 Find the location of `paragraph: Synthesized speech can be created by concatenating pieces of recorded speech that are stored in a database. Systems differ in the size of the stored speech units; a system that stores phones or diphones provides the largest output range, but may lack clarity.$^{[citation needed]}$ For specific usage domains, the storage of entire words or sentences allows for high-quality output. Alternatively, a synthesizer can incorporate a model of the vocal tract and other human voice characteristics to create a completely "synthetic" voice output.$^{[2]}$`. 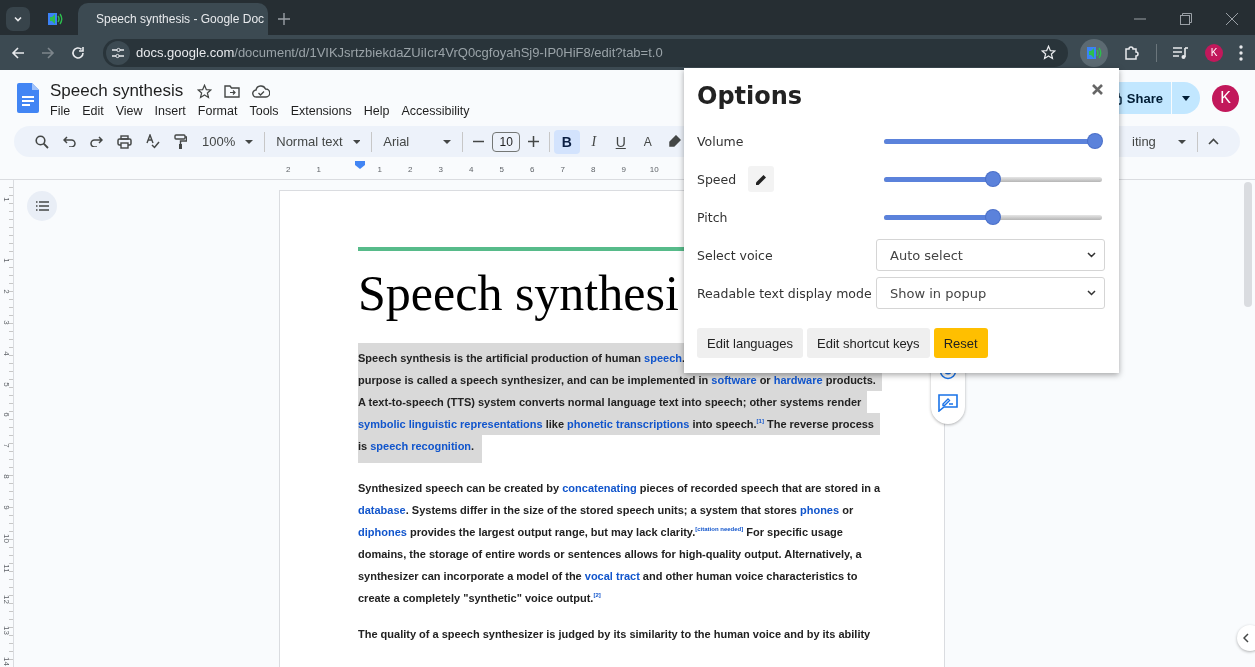

paragraph: Synthesized speech can be created by concatenating pieces of recorded speech that are stored in a database. Systems differ in the size of the stored speech units; a system that stores phones or diphones provides the largest output range, but may lack clarity.$^{[citation needed]}$ For specific usage domains, the storage of entire words or sentences allows for high-quality output. Alternatively, a synthesizer can incorporate a model of the vocal tract and other human voice characteristics to create a completely "synthetic" voice output.$^{[2]}$ is located at coordinates (620, 543).